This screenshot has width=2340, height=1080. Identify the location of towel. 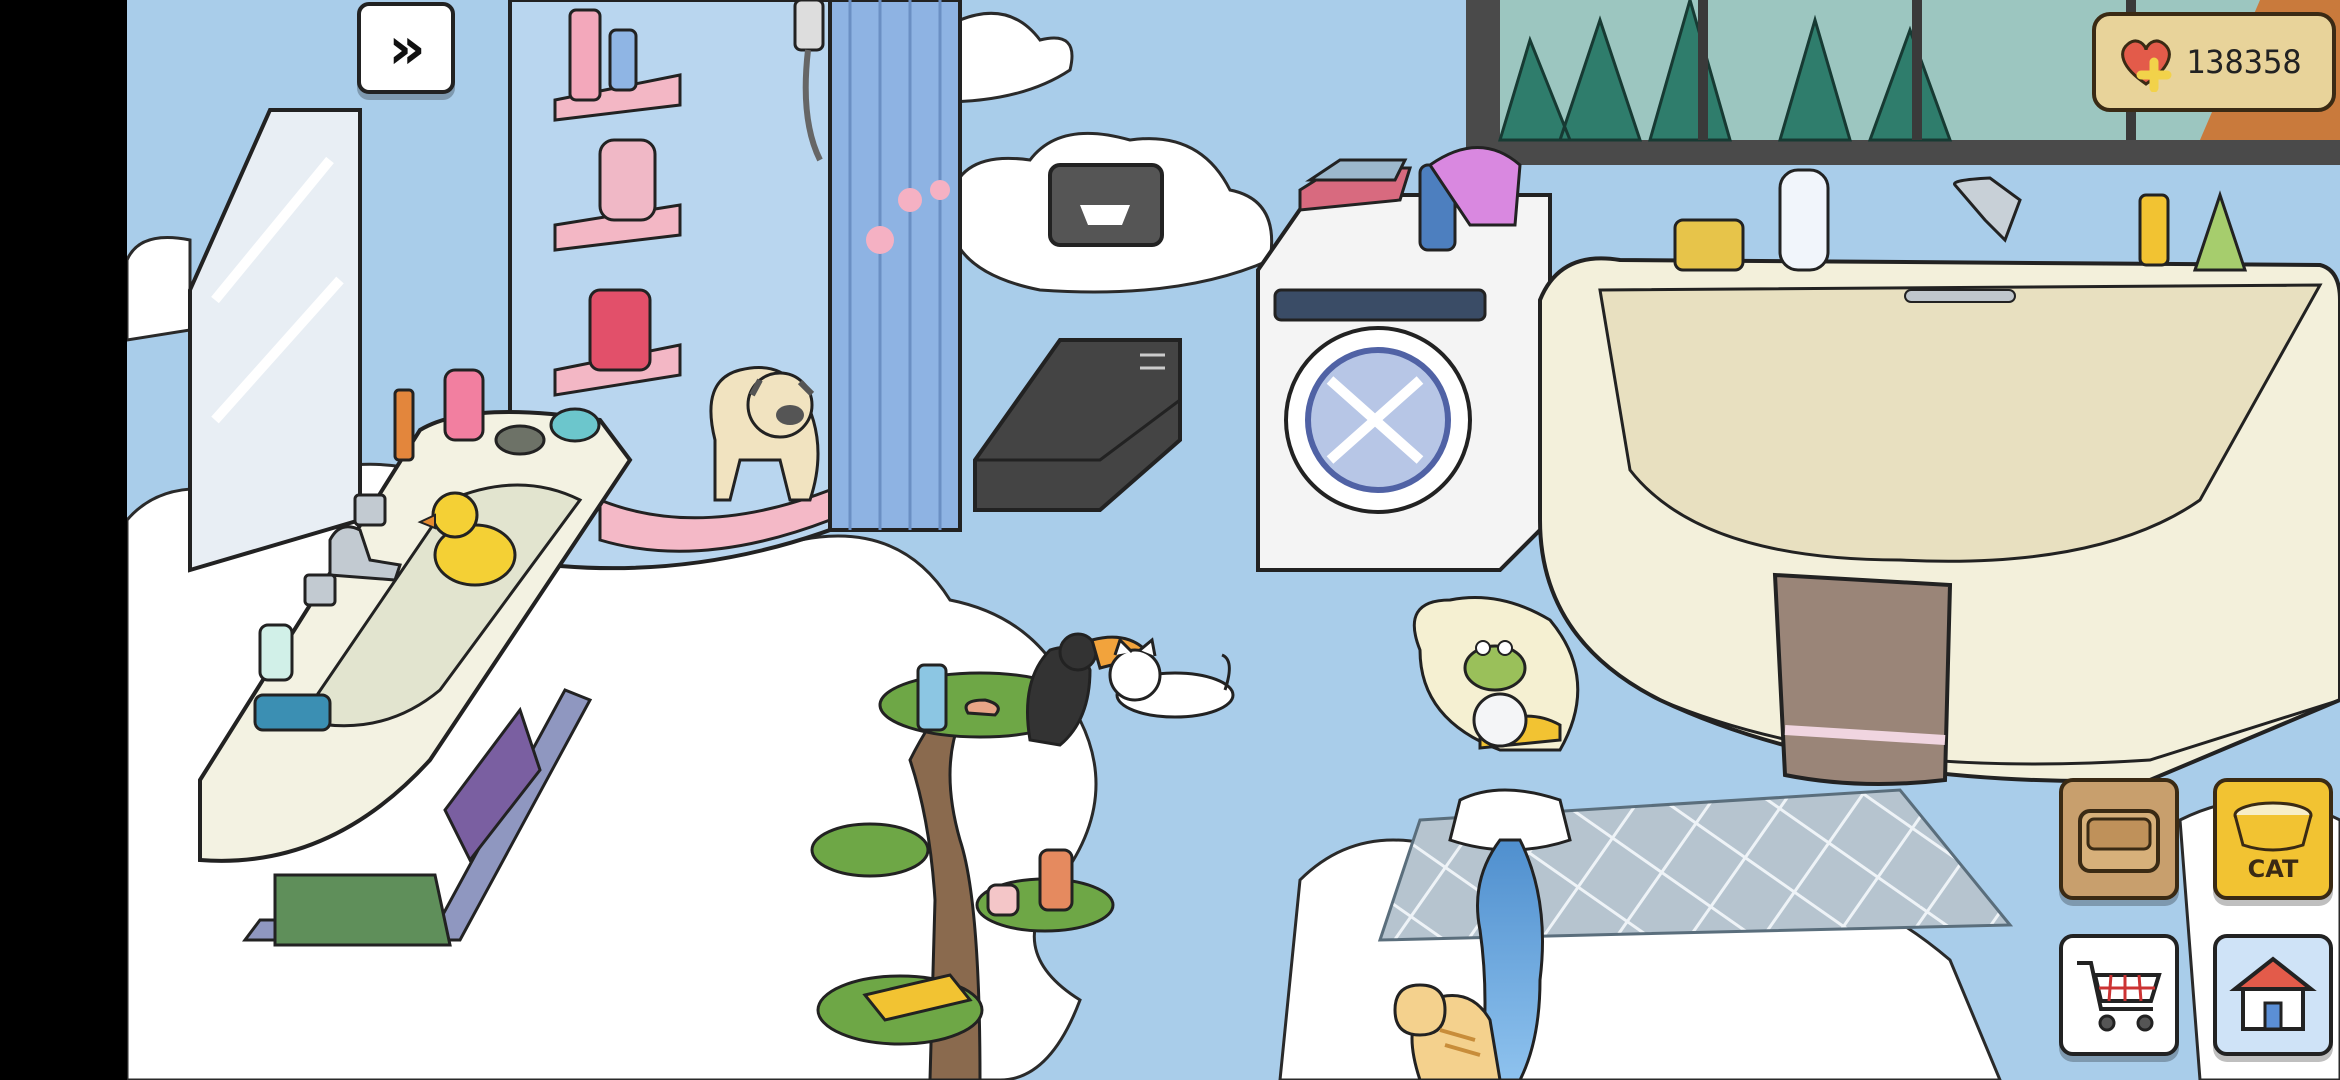
(1862, 679).